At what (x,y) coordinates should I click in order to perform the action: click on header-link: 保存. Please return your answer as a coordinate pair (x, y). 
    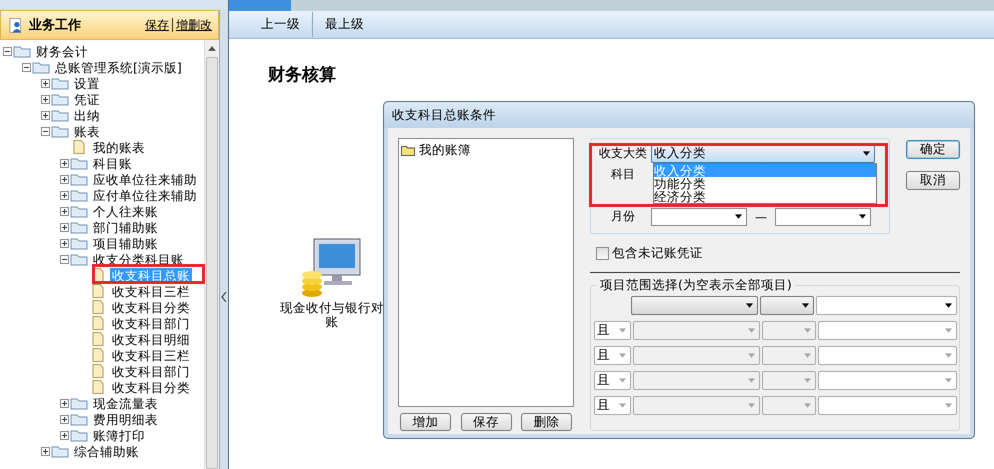
    Looking at the image, I should click on (157, 25).